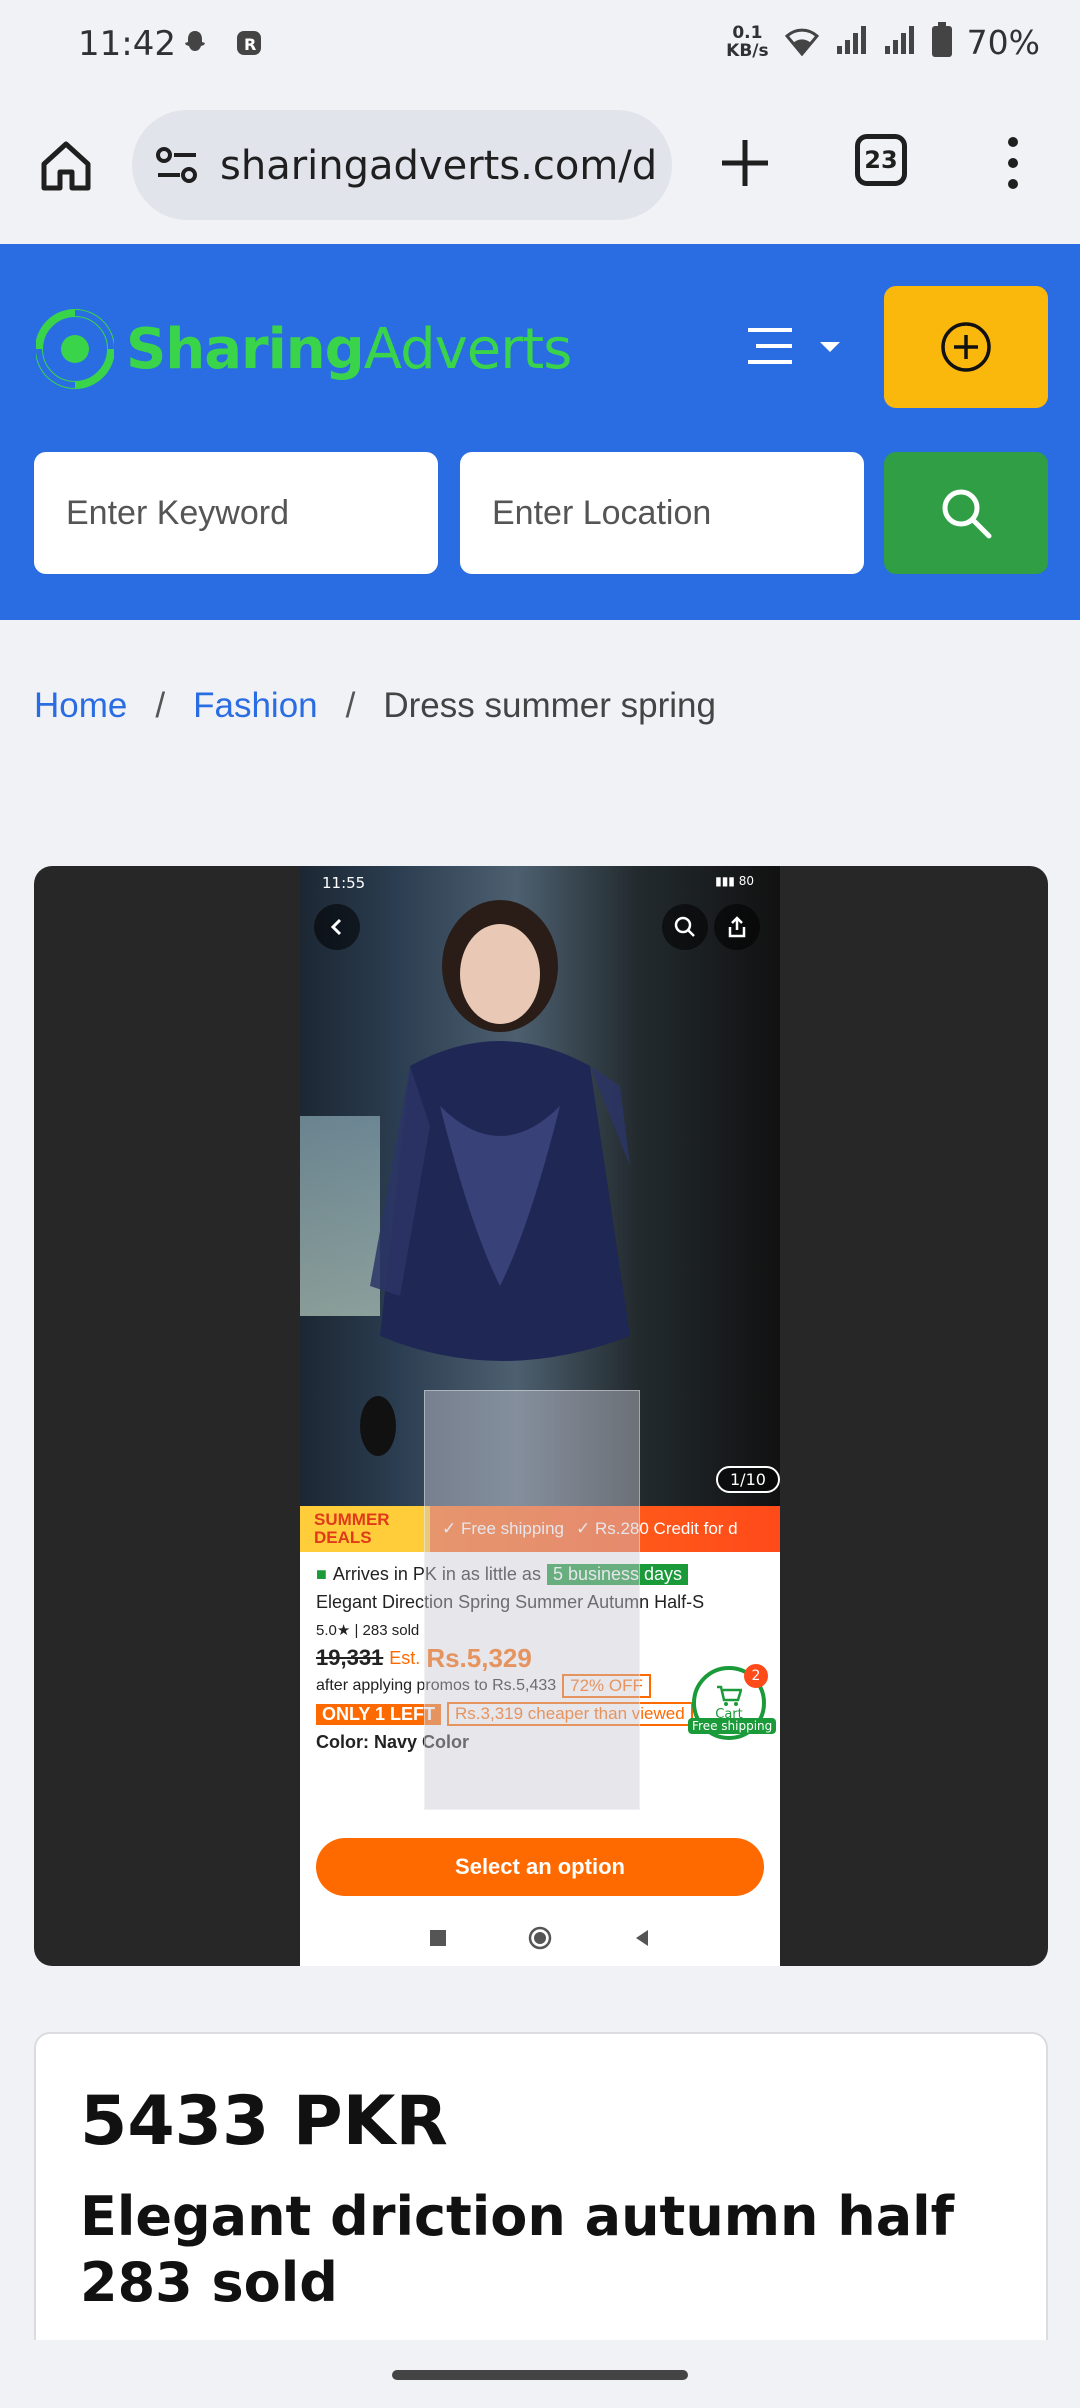 The width and height of the screenshot is (1080, 2408). What do you see at coordinates (549, 705) in the screenshot?
I see `breadcrumb-current: Dress summer spring` at bounding box center [549, 705].